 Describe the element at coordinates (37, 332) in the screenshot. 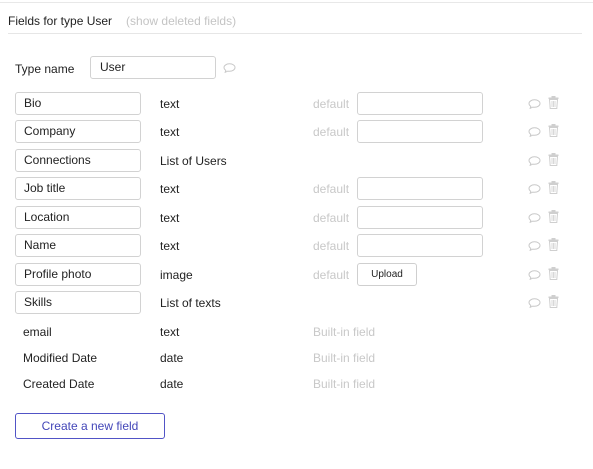

I see `builtin-field-name: email` at that location.